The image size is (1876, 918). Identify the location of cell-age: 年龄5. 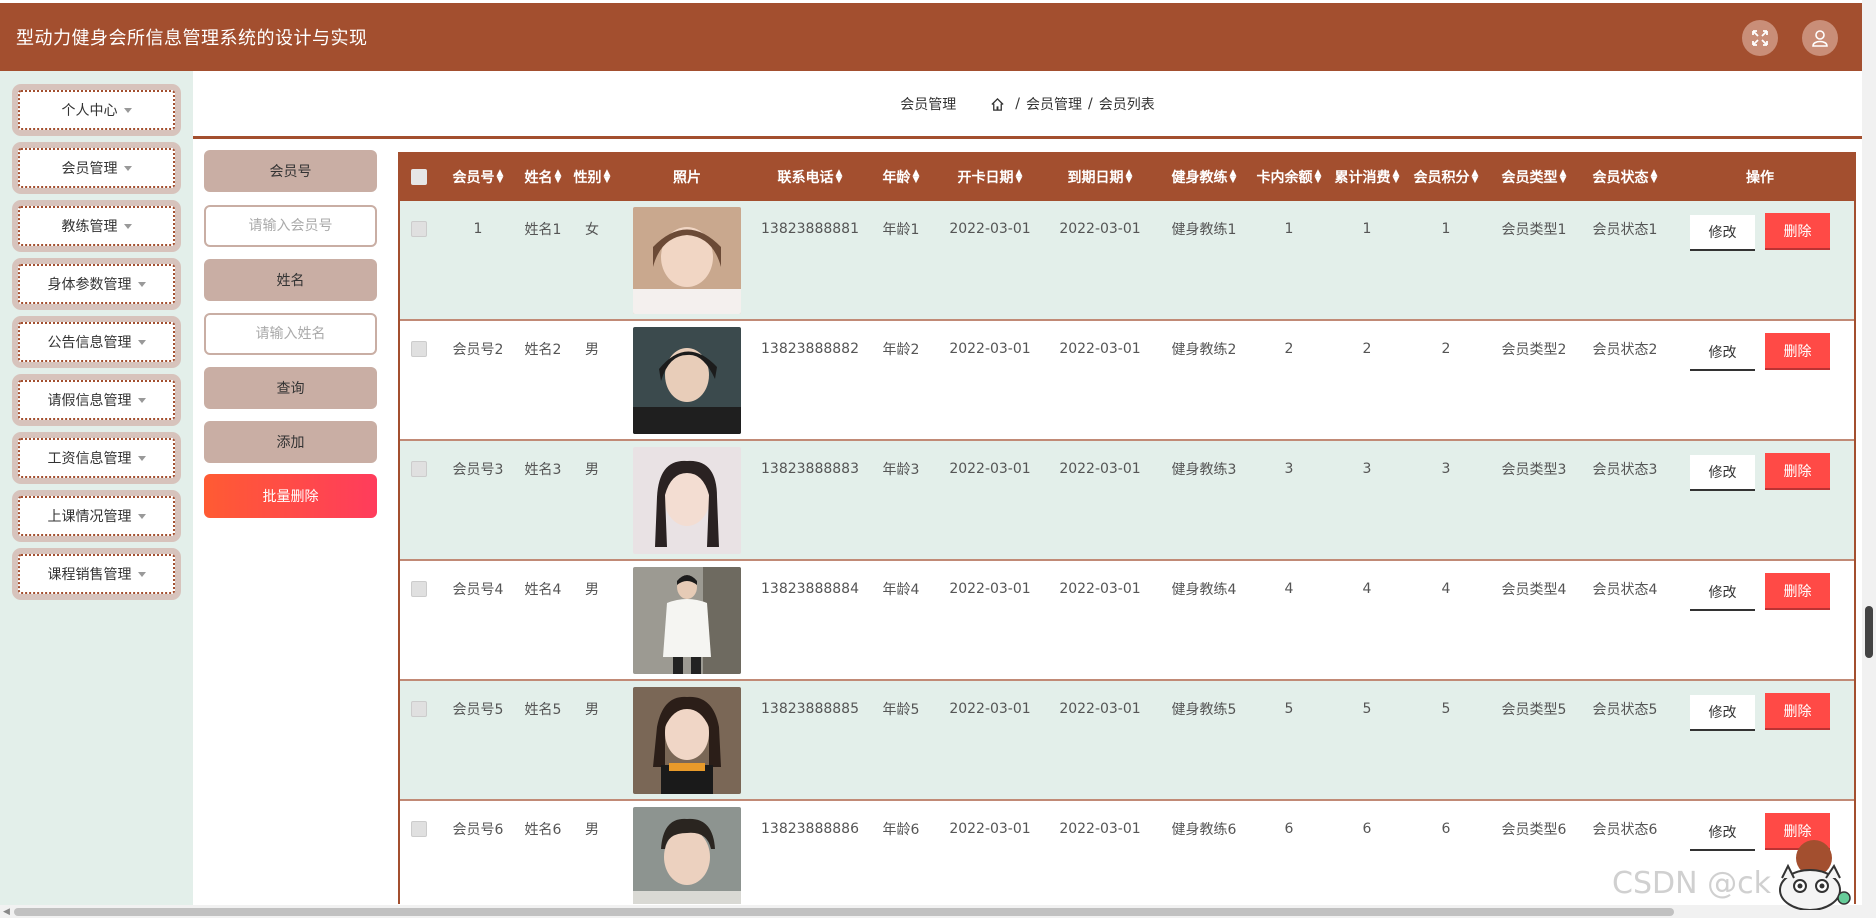
(901, 710).